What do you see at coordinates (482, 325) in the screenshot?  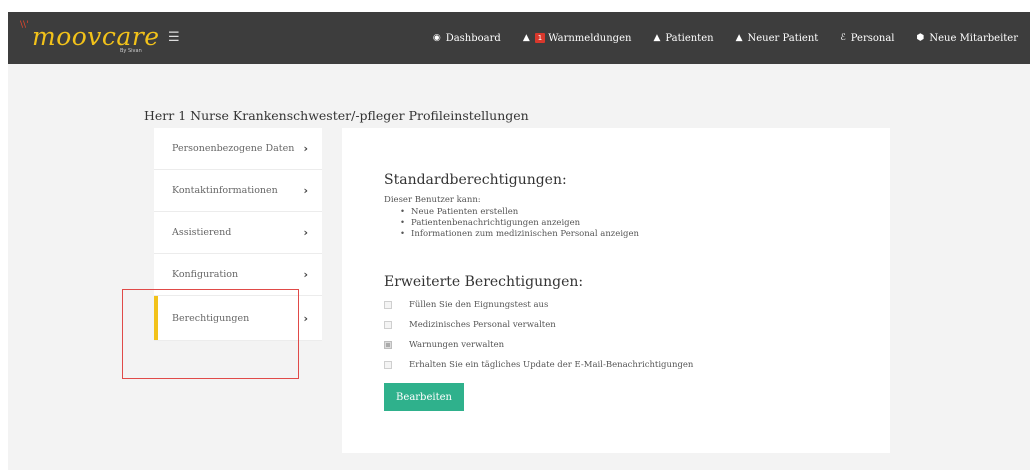 I see `permission-label: Medizinisches Personal verwalten` at bounding box center [482, 325].